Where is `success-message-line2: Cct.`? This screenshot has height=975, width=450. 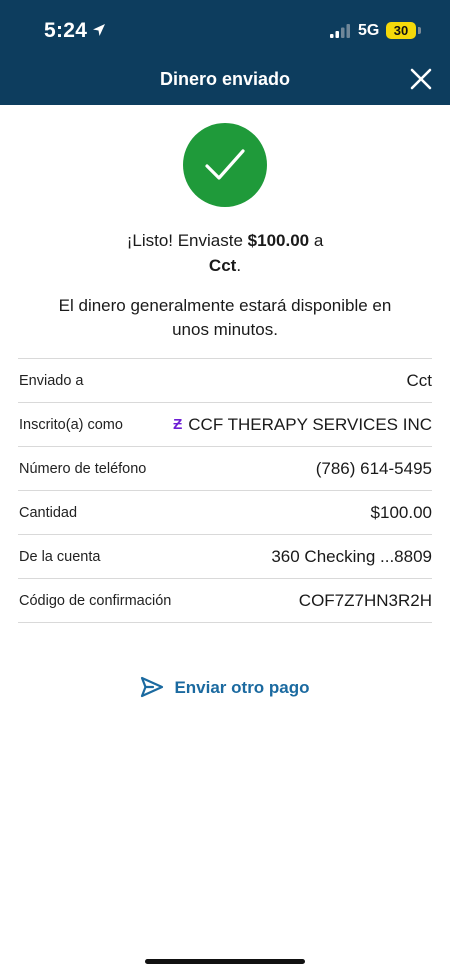
success-message-line2: Cct. is located at coordinates (225, 265).